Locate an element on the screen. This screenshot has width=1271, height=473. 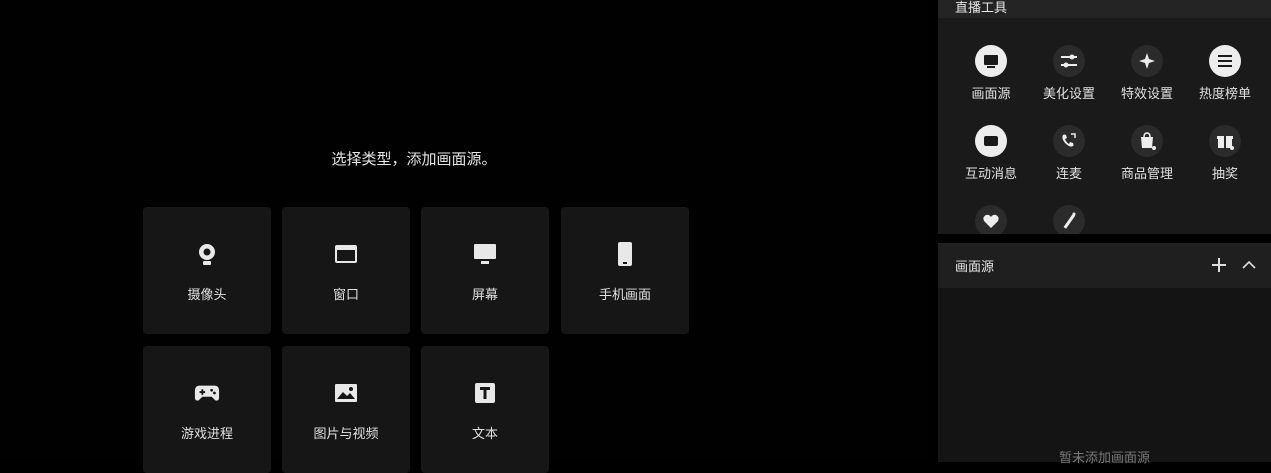
sources-panel: 画面源 暂未添加画面源 is located at coordinates (1104, 354).